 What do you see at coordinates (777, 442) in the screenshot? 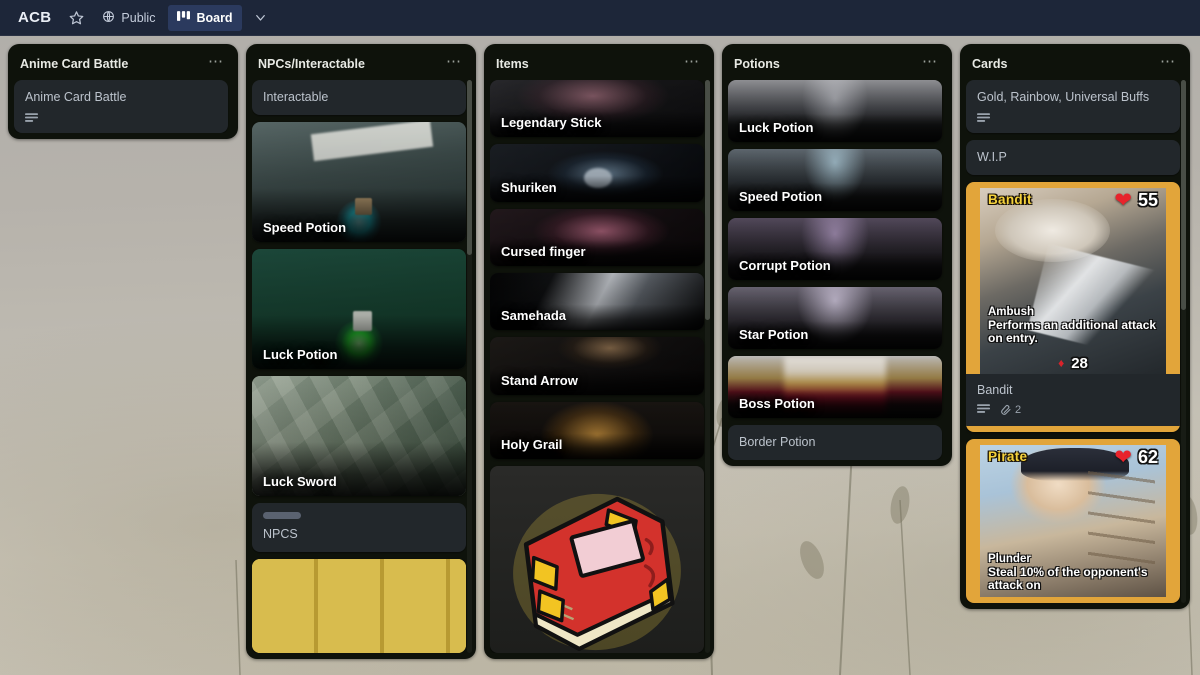
I see `card-title: Border Potion` at bounding box center [777, 442].